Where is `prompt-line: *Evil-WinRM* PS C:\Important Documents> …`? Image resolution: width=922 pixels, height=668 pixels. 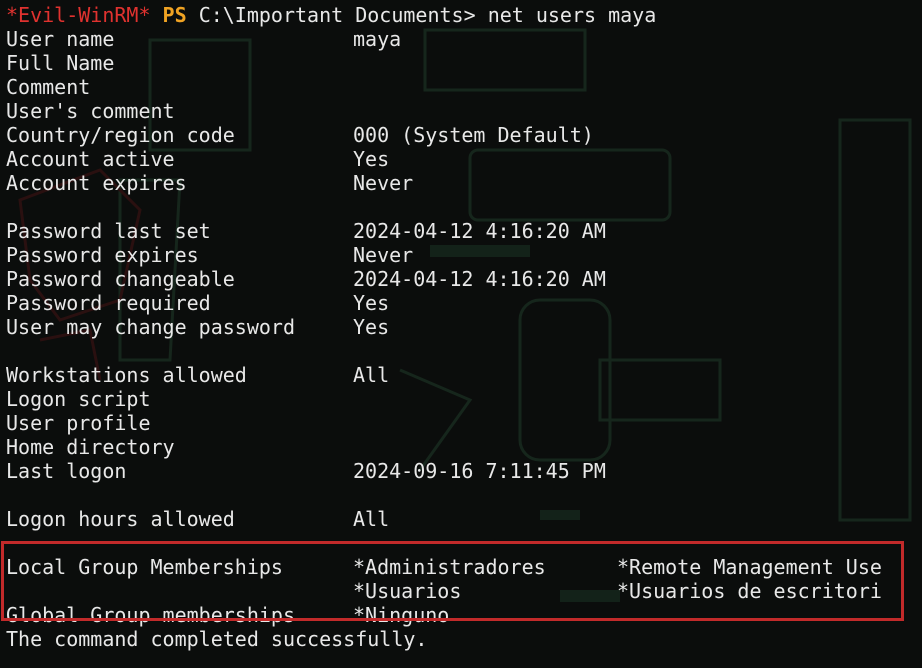
prompt-line: *Evil-WinRM* PS C:\Important Documents> … is located at coordinates (331, 15).